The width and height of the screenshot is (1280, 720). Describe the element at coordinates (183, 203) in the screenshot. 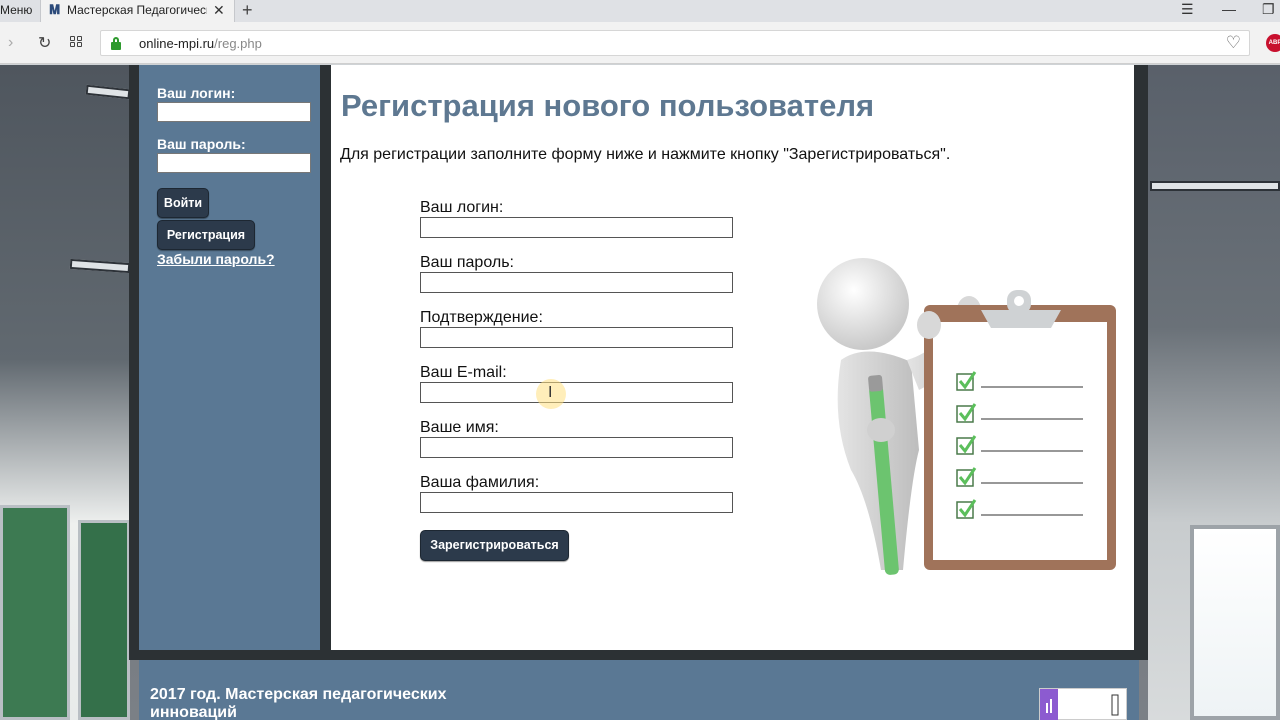

I see `login-button: Войти` at that location.